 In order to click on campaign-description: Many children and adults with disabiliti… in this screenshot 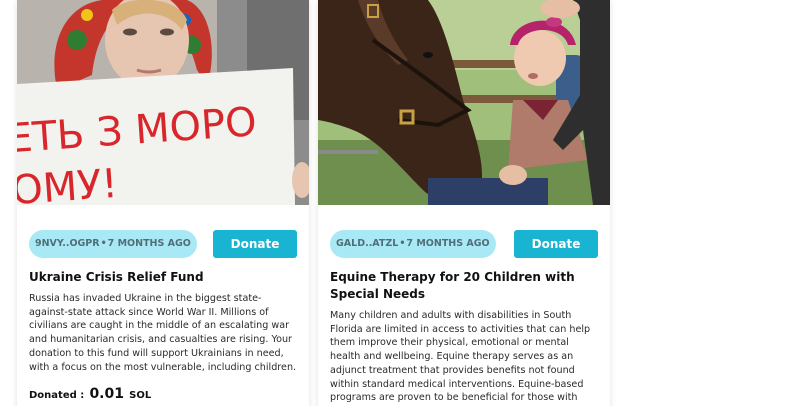, I will do `click(460, 358)`.